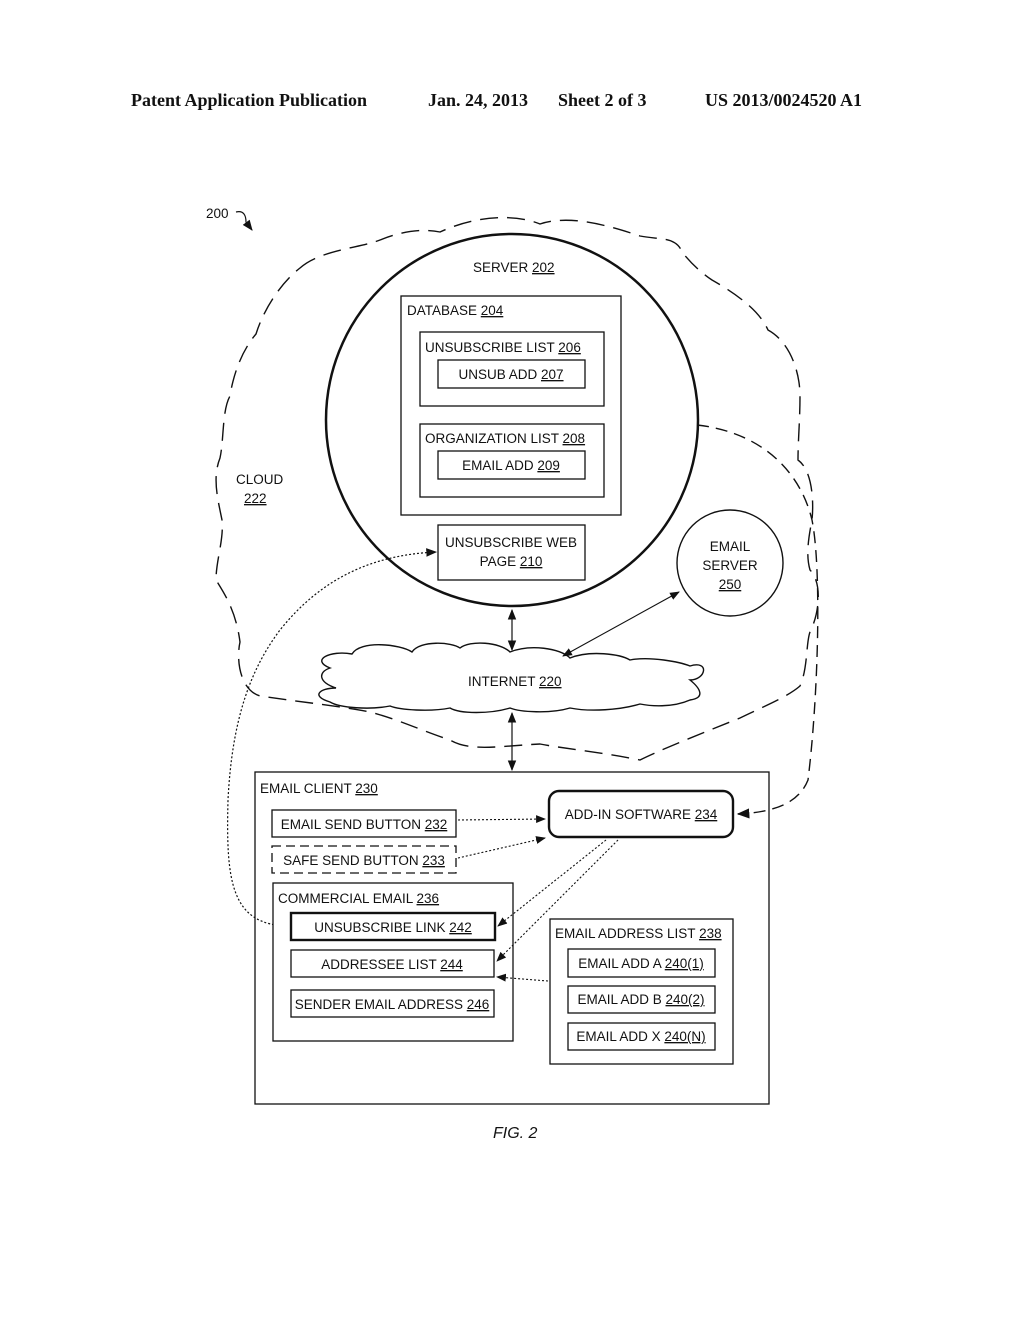  Describe the element at coordinates (641, 963) in the screenshot. I see `email-address-item-label: EMAIL ADD A 240(1)` at that location.